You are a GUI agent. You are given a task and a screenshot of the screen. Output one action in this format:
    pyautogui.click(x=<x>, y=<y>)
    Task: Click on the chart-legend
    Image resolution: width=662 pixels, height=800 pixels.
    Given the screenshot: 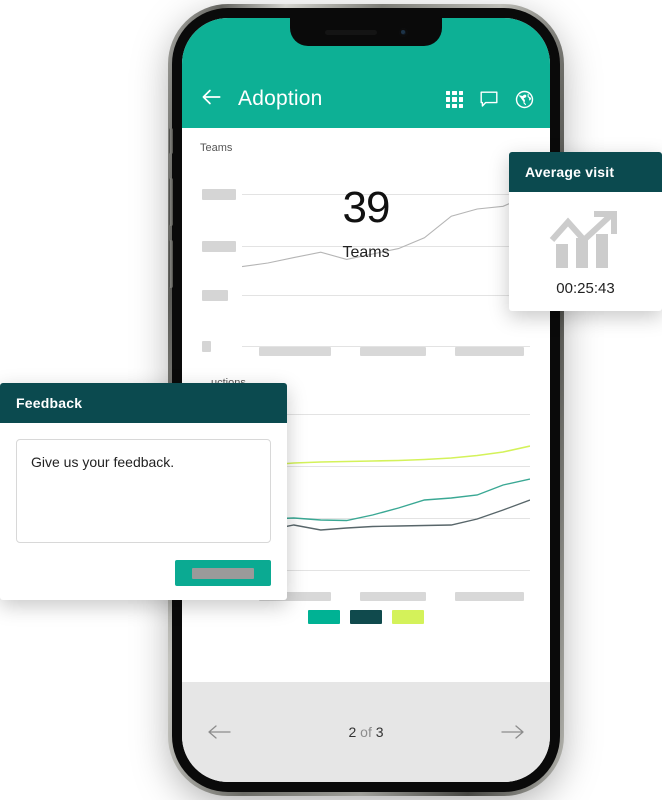 What is the action you would take?
    pyautogui.click(x=366, y=620)
    